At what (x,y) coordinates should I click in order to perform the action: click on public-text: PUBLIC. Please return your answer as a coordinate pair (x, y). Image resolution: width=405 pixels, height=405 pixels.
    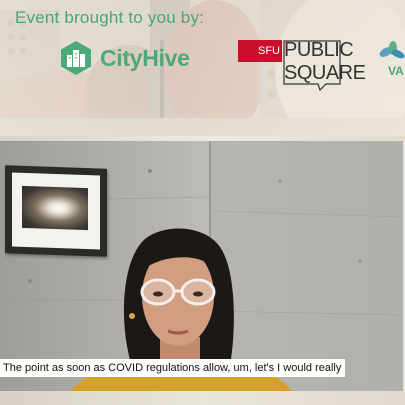
    Looking at the image, I should click on (319, 50).